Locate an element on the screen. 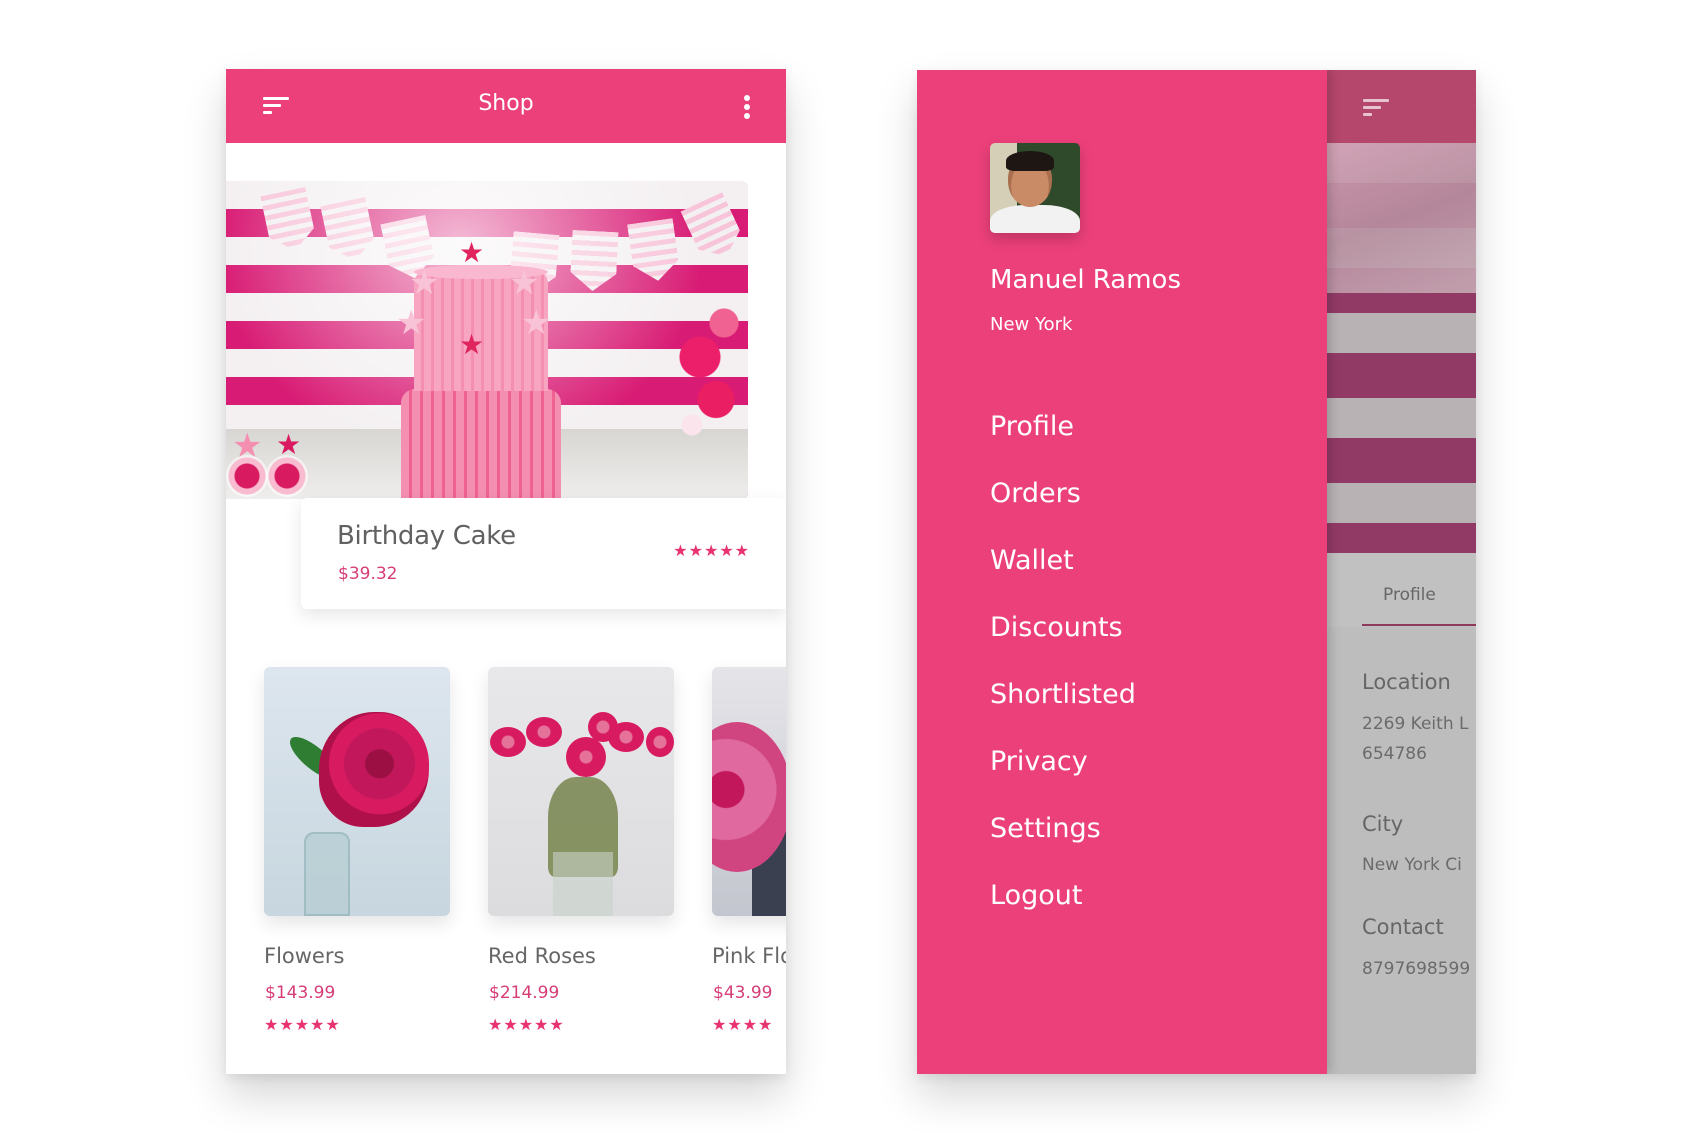 The height and width of the screenshot is (1133, 1700). product-price: $143.99 is located at coordinates (300, 993).